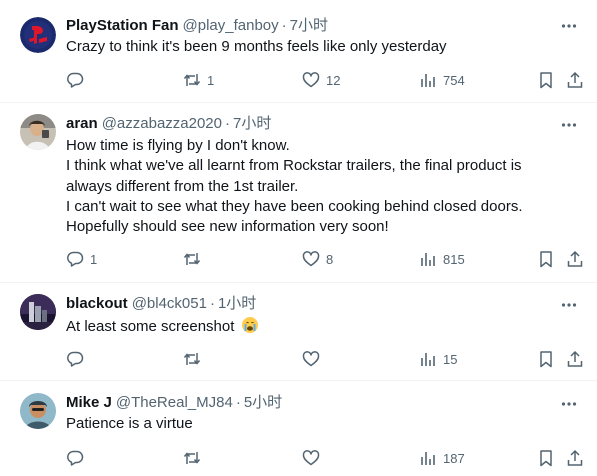 Image resolution: width=597 pixels, height=476 pixels. I want to click on timestamp: 5小时, so click(263, 403).